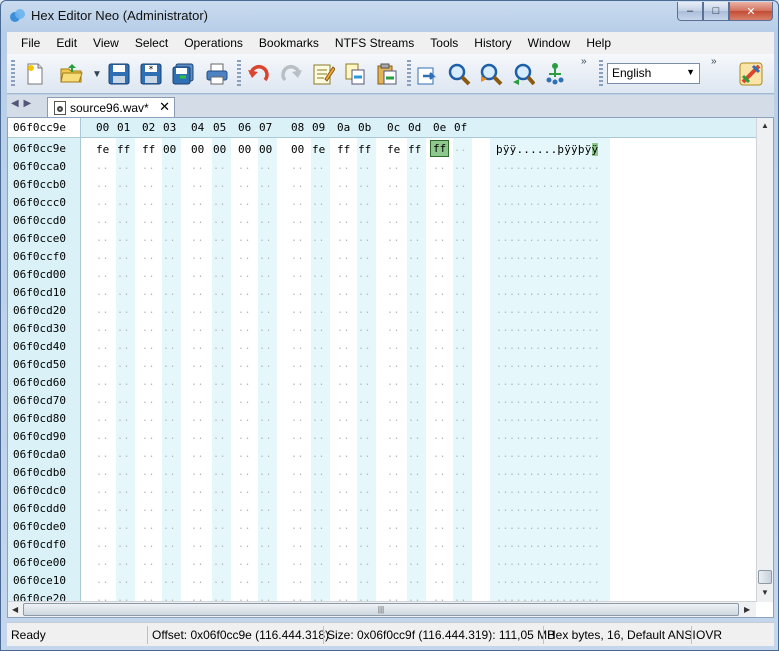  Describe the element at coordinates (387, 74) in the screenshot. I see `paste-icon` at that location.